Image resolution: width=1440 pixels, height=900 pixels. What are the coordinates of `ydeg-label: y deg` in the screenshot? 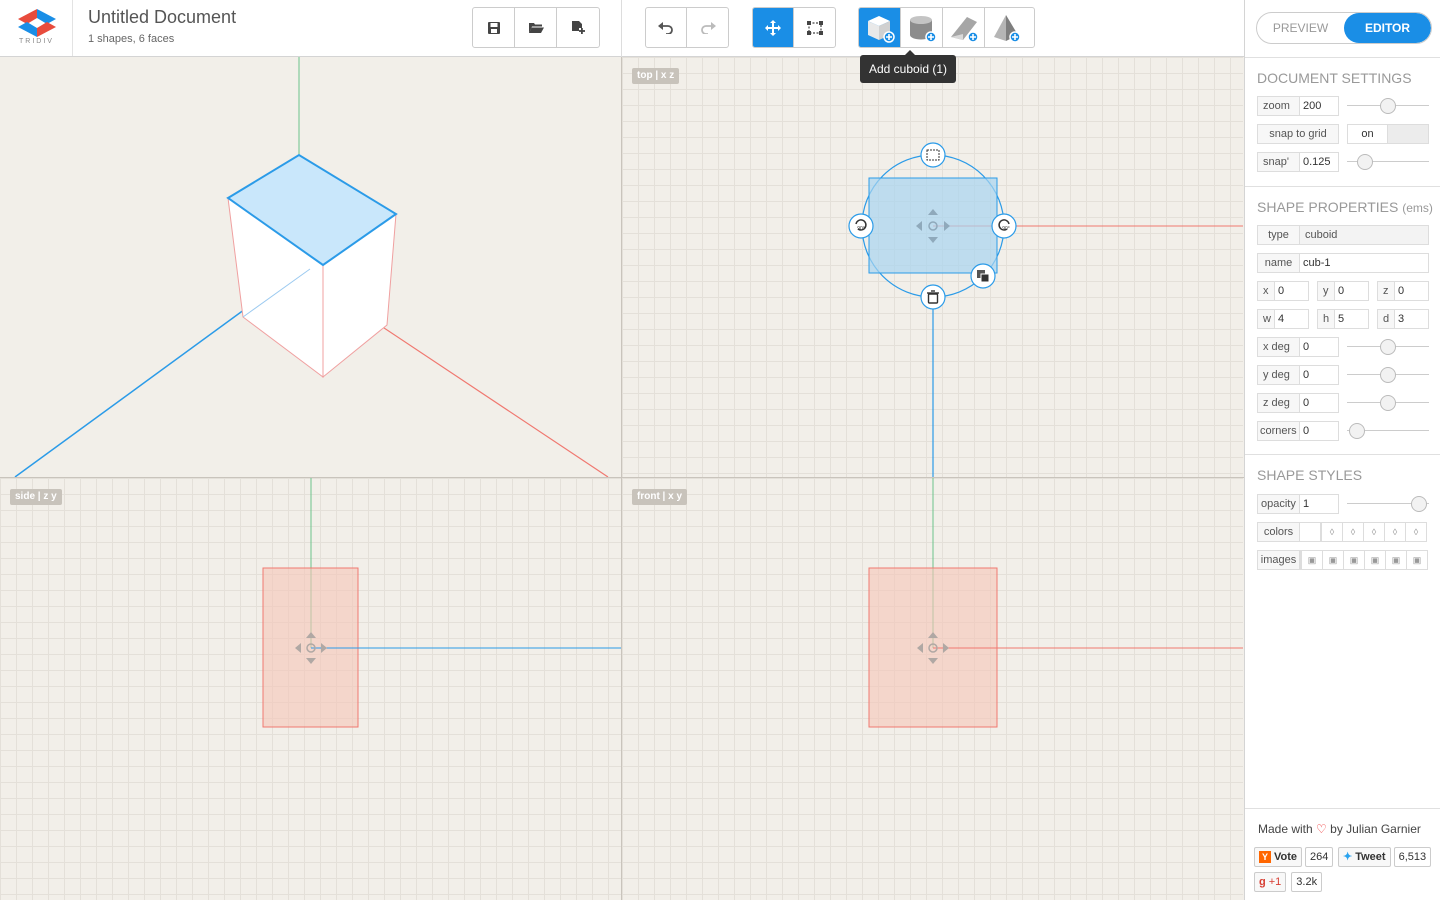 It's located at (1278, 375).